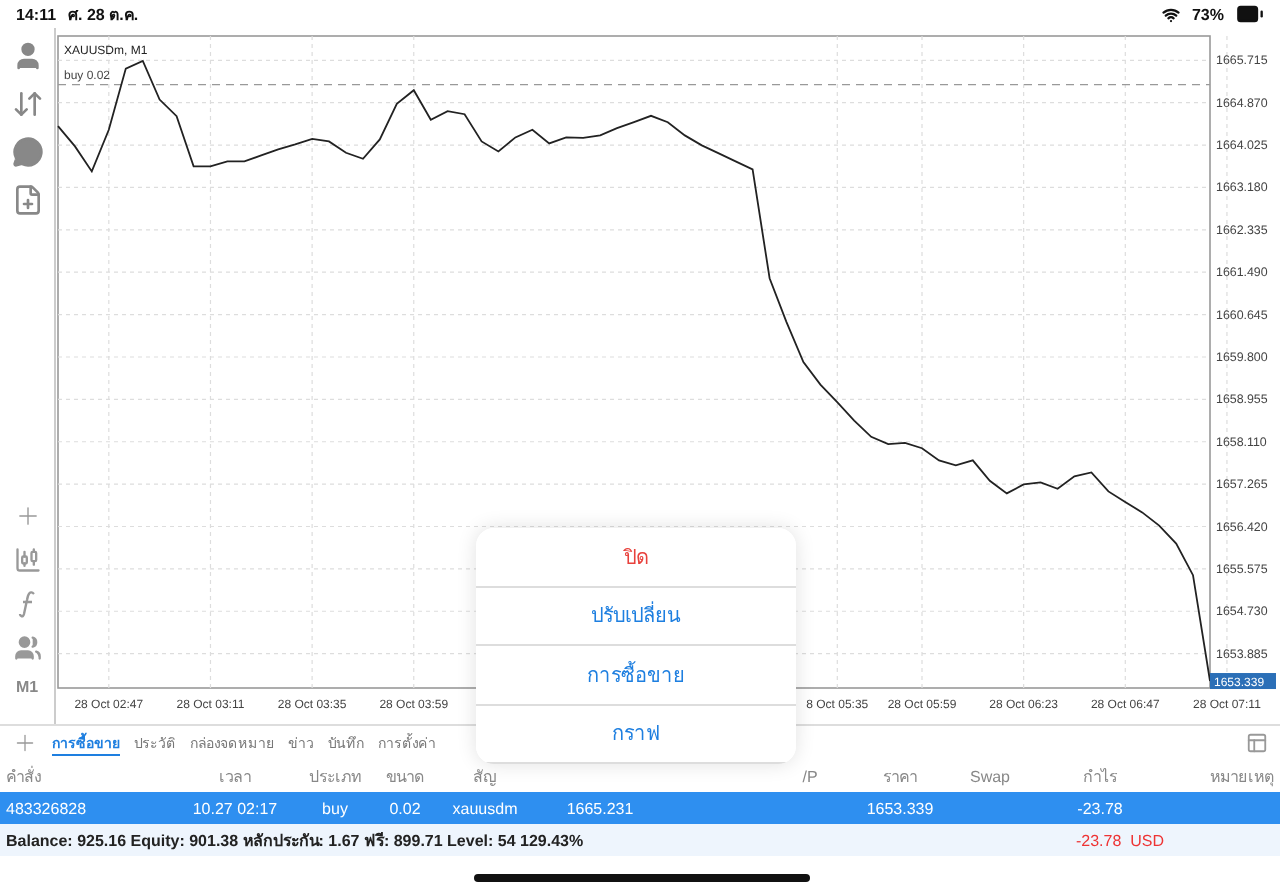 The width and height of the screenshot is (1280, 894). Describe the element at coordinates (900, 808) in the screenshot. I see `table-cell-text: 1653.339` at that location.